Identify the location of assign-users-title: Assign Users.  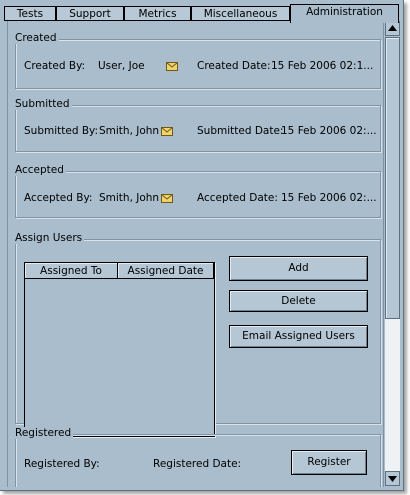
(50, 238).